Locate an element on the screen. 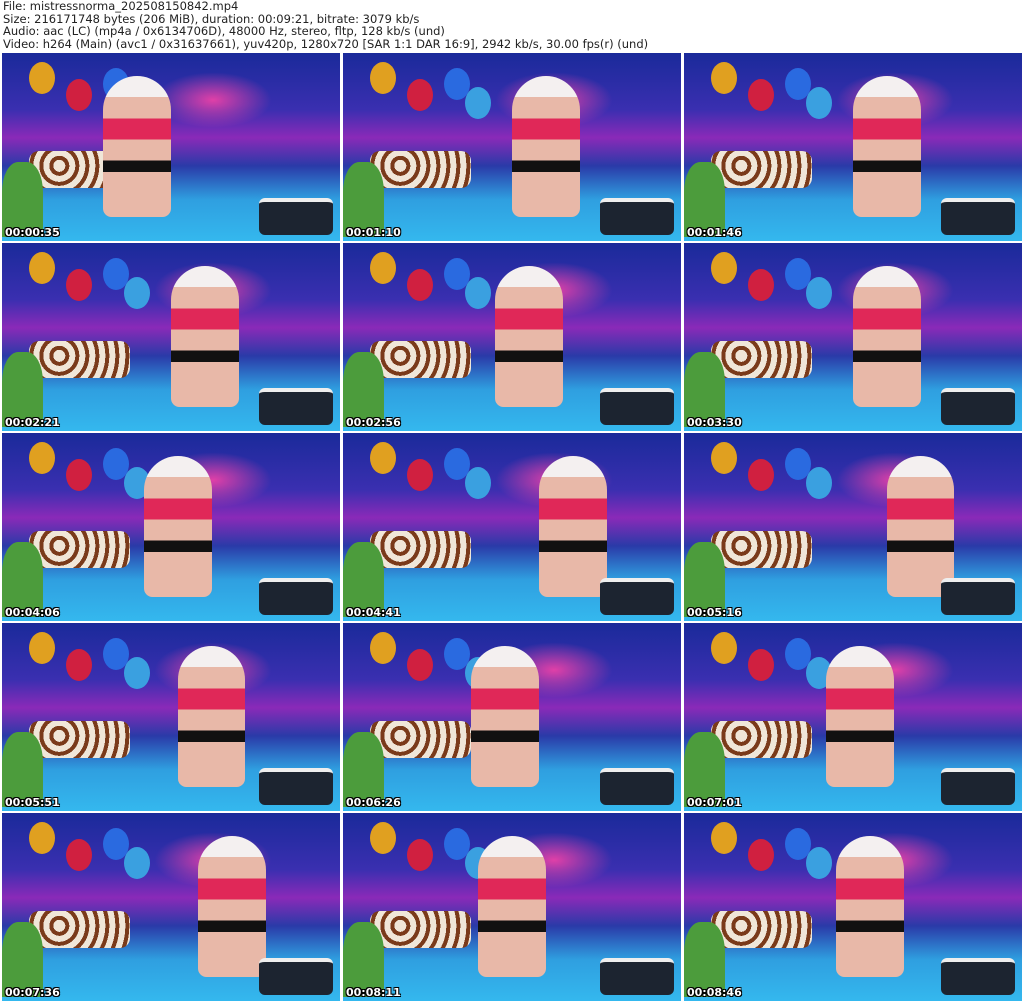 Image resolution: width=1024 pixels, height=1003 pixels. video-frame-thumbnail: 00:01:10 is located at coordinates (512, 147).